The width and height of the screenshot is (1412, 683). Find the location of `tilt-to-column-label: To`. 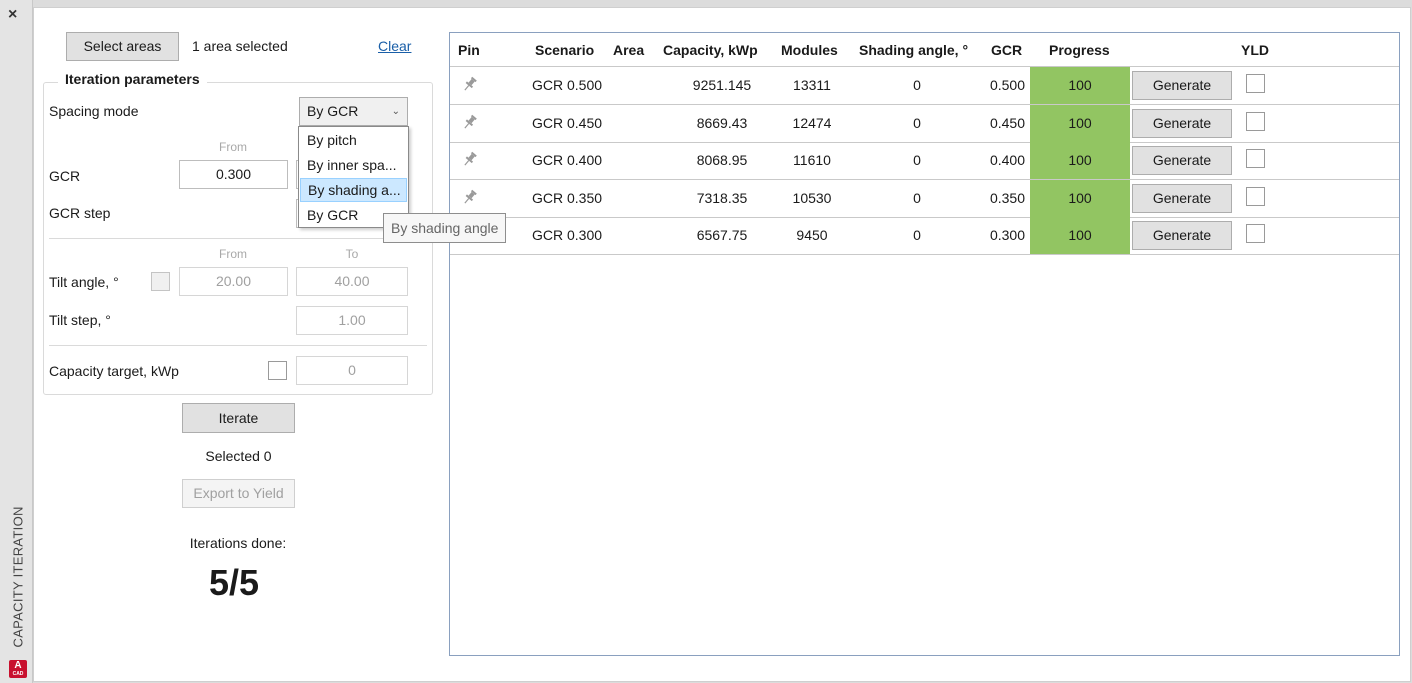

tilt-to-column-label: To is located at coordinates (352, 254).